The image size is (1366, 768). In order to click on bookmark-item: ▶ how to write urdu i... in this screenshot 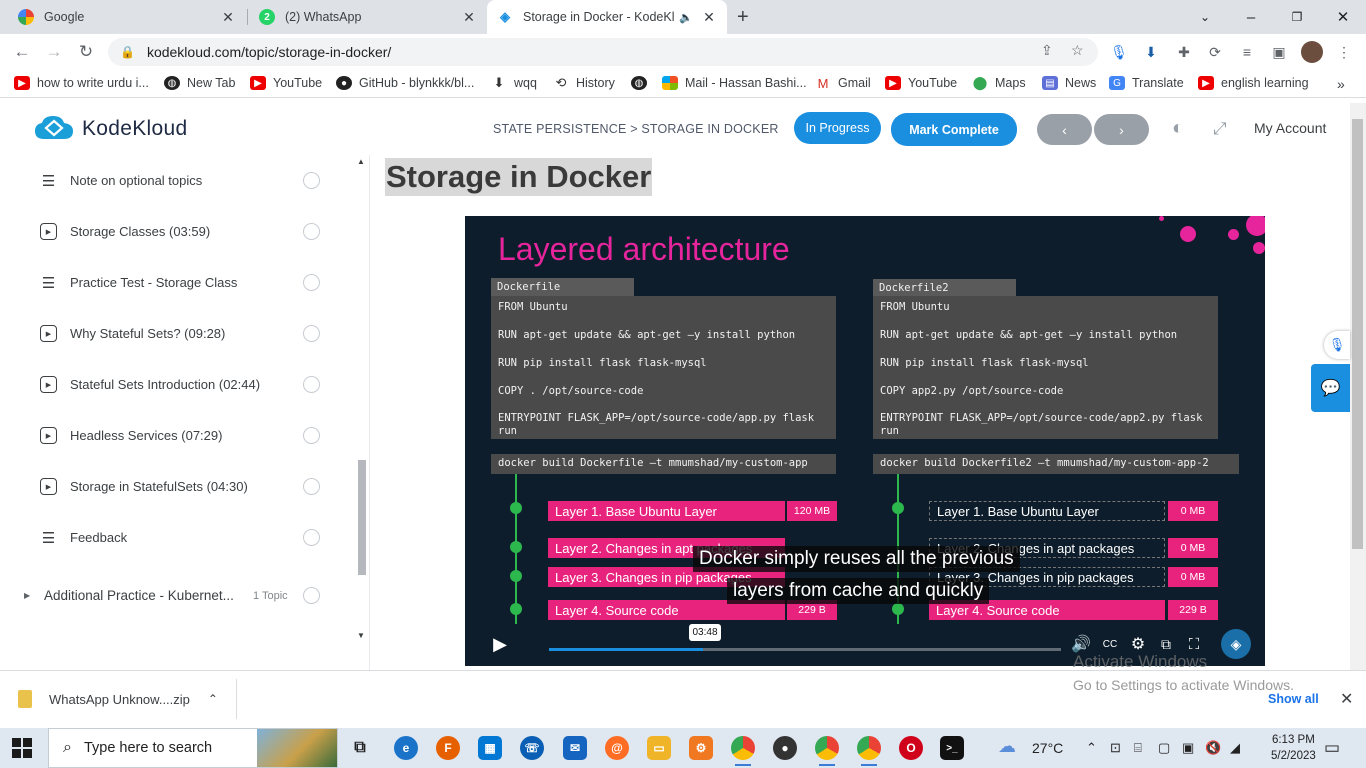, I will do `click(81, 83)`.